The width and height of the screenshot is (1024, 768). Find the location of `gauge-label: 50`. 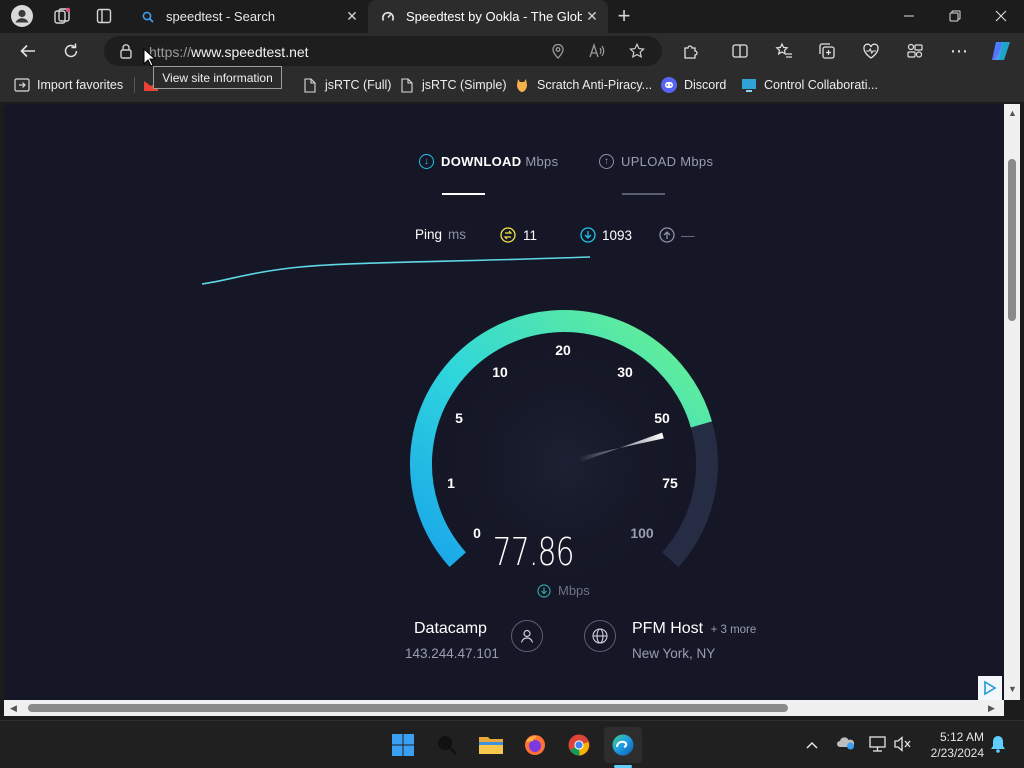

gauge-label: 50 is located at coordinates (662, 418).